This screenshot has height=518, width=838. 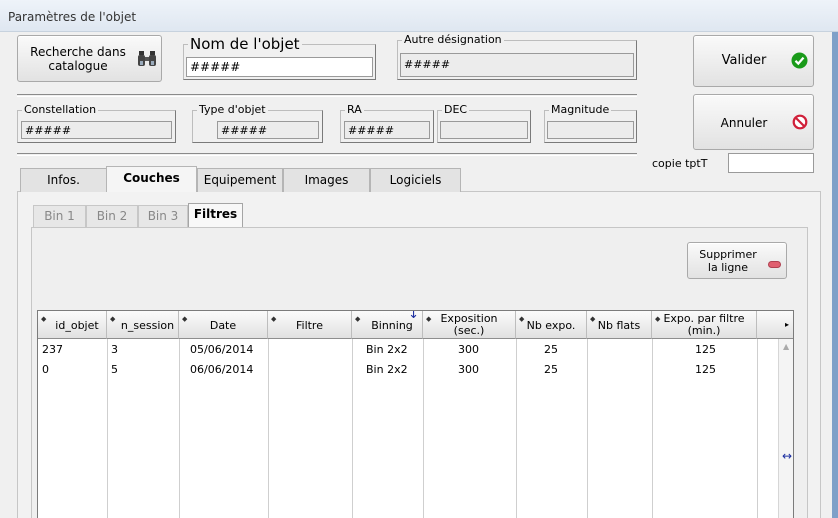 I want to click on column-divider, so click(x=757, y=428).